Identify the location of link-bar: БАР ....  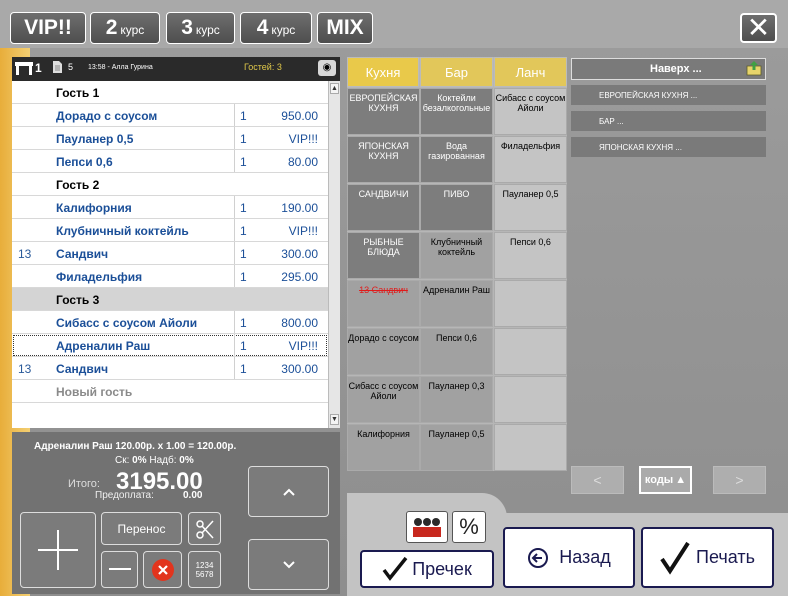
(668, 121).